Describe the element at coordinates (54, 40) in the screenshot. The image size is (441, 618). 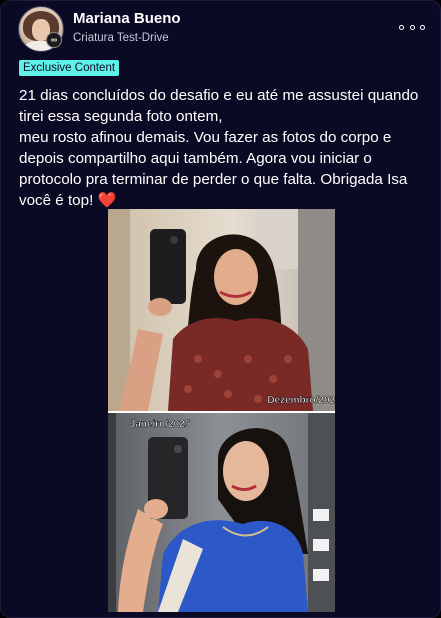
I see `infinity-badge-icon` at that location.